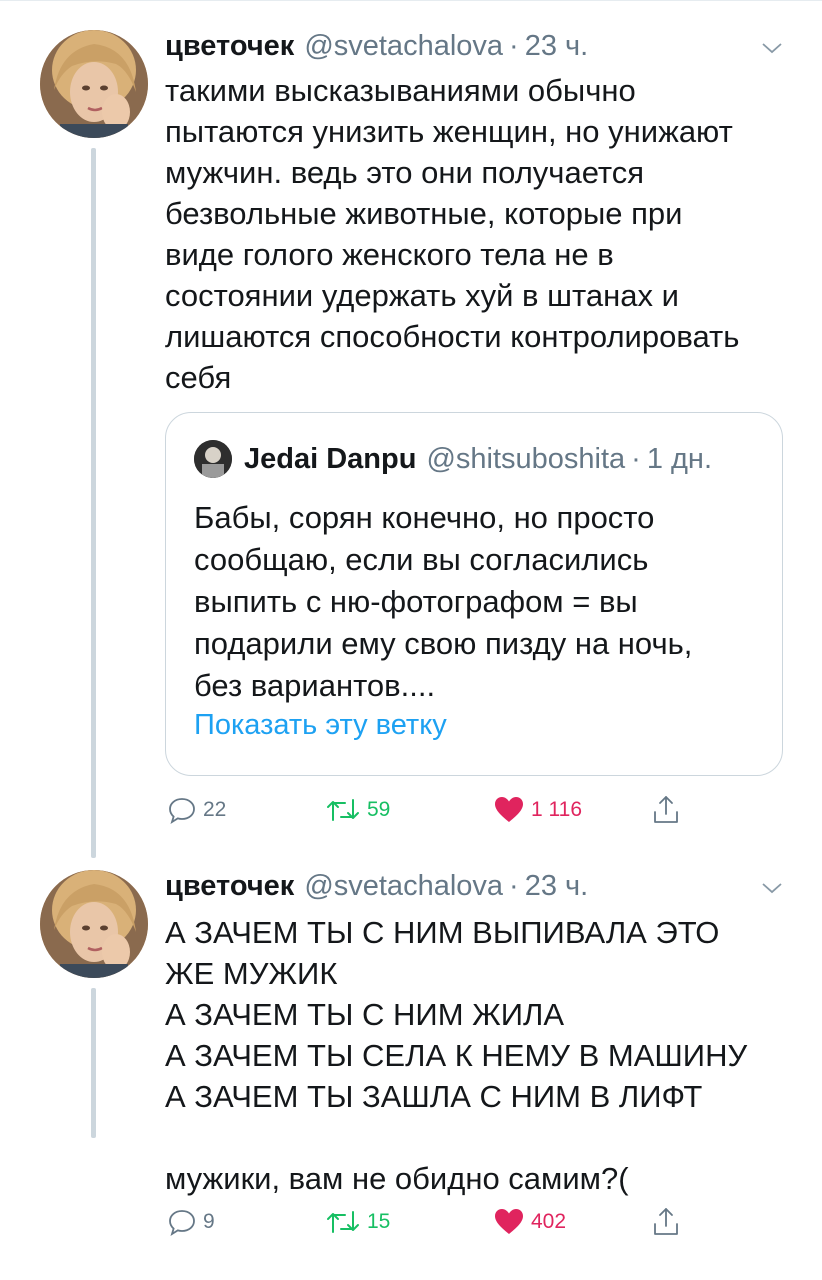  I want to click on like-button: 1 116, so click(537, 810).